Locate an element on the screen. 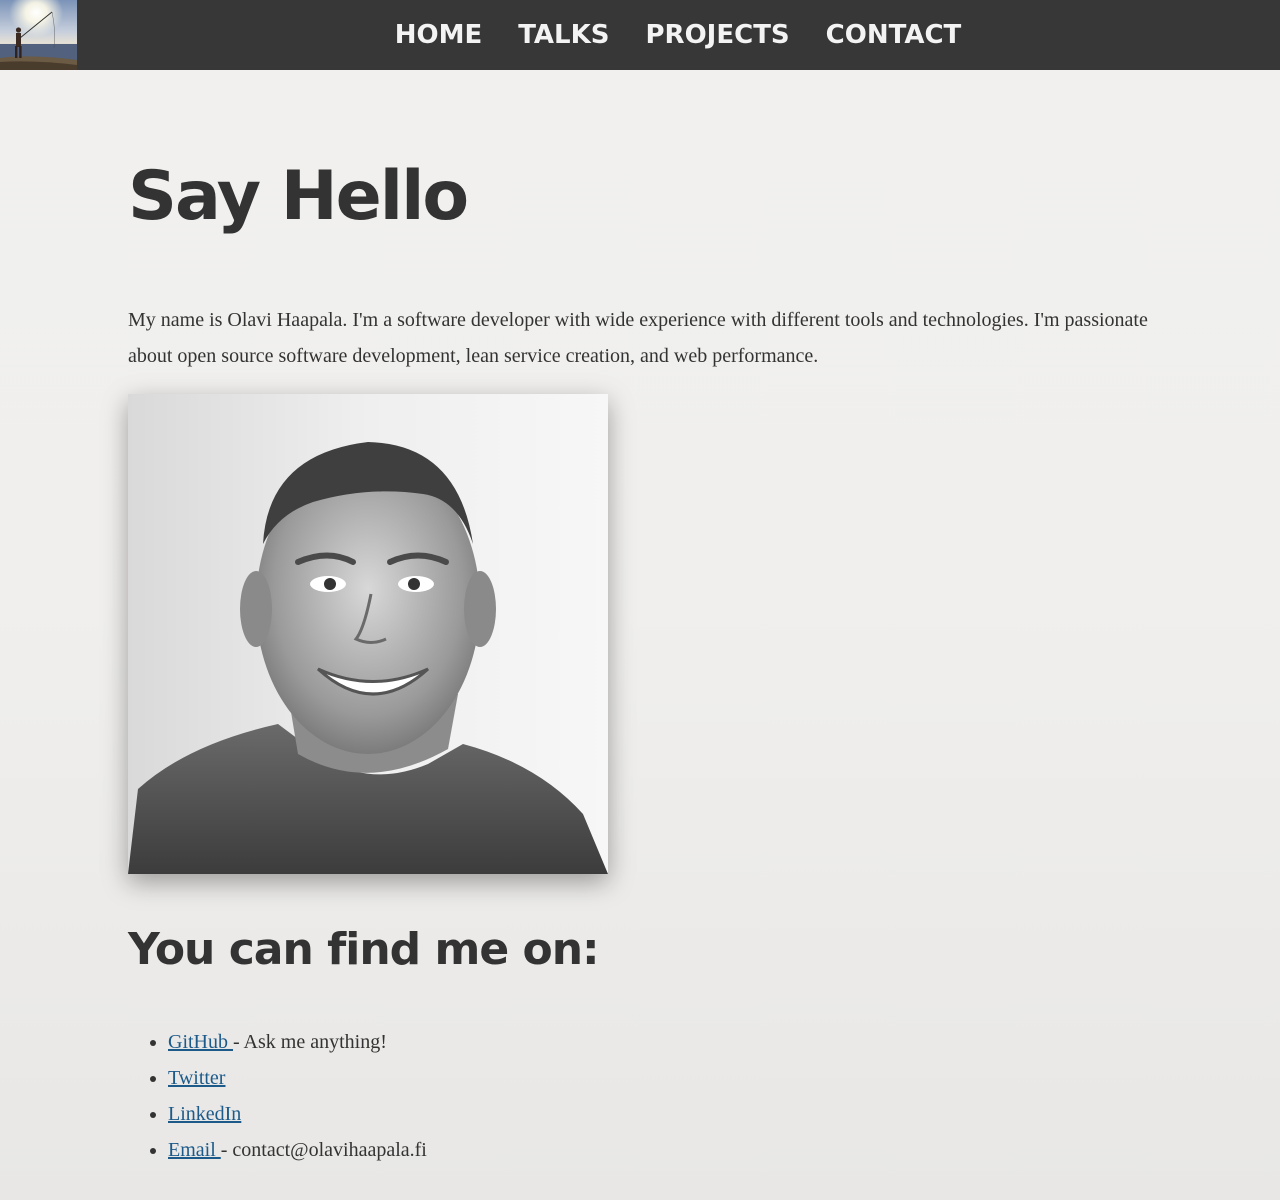 This screenshot has width=1280, height=1200. nav-talks-link: TALKS is located at coordinates (563, 35).